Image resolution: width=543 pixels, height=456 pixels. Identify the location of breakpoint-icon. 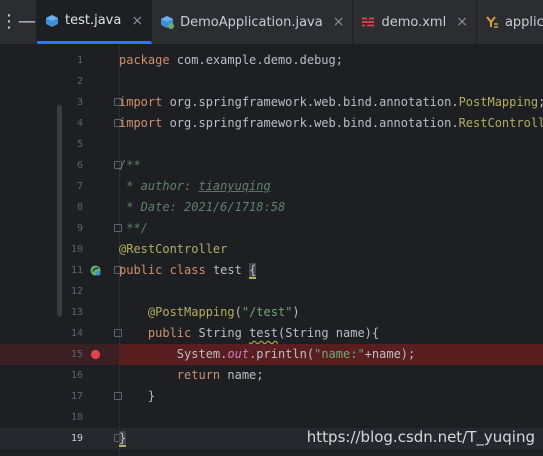
(95, 354).